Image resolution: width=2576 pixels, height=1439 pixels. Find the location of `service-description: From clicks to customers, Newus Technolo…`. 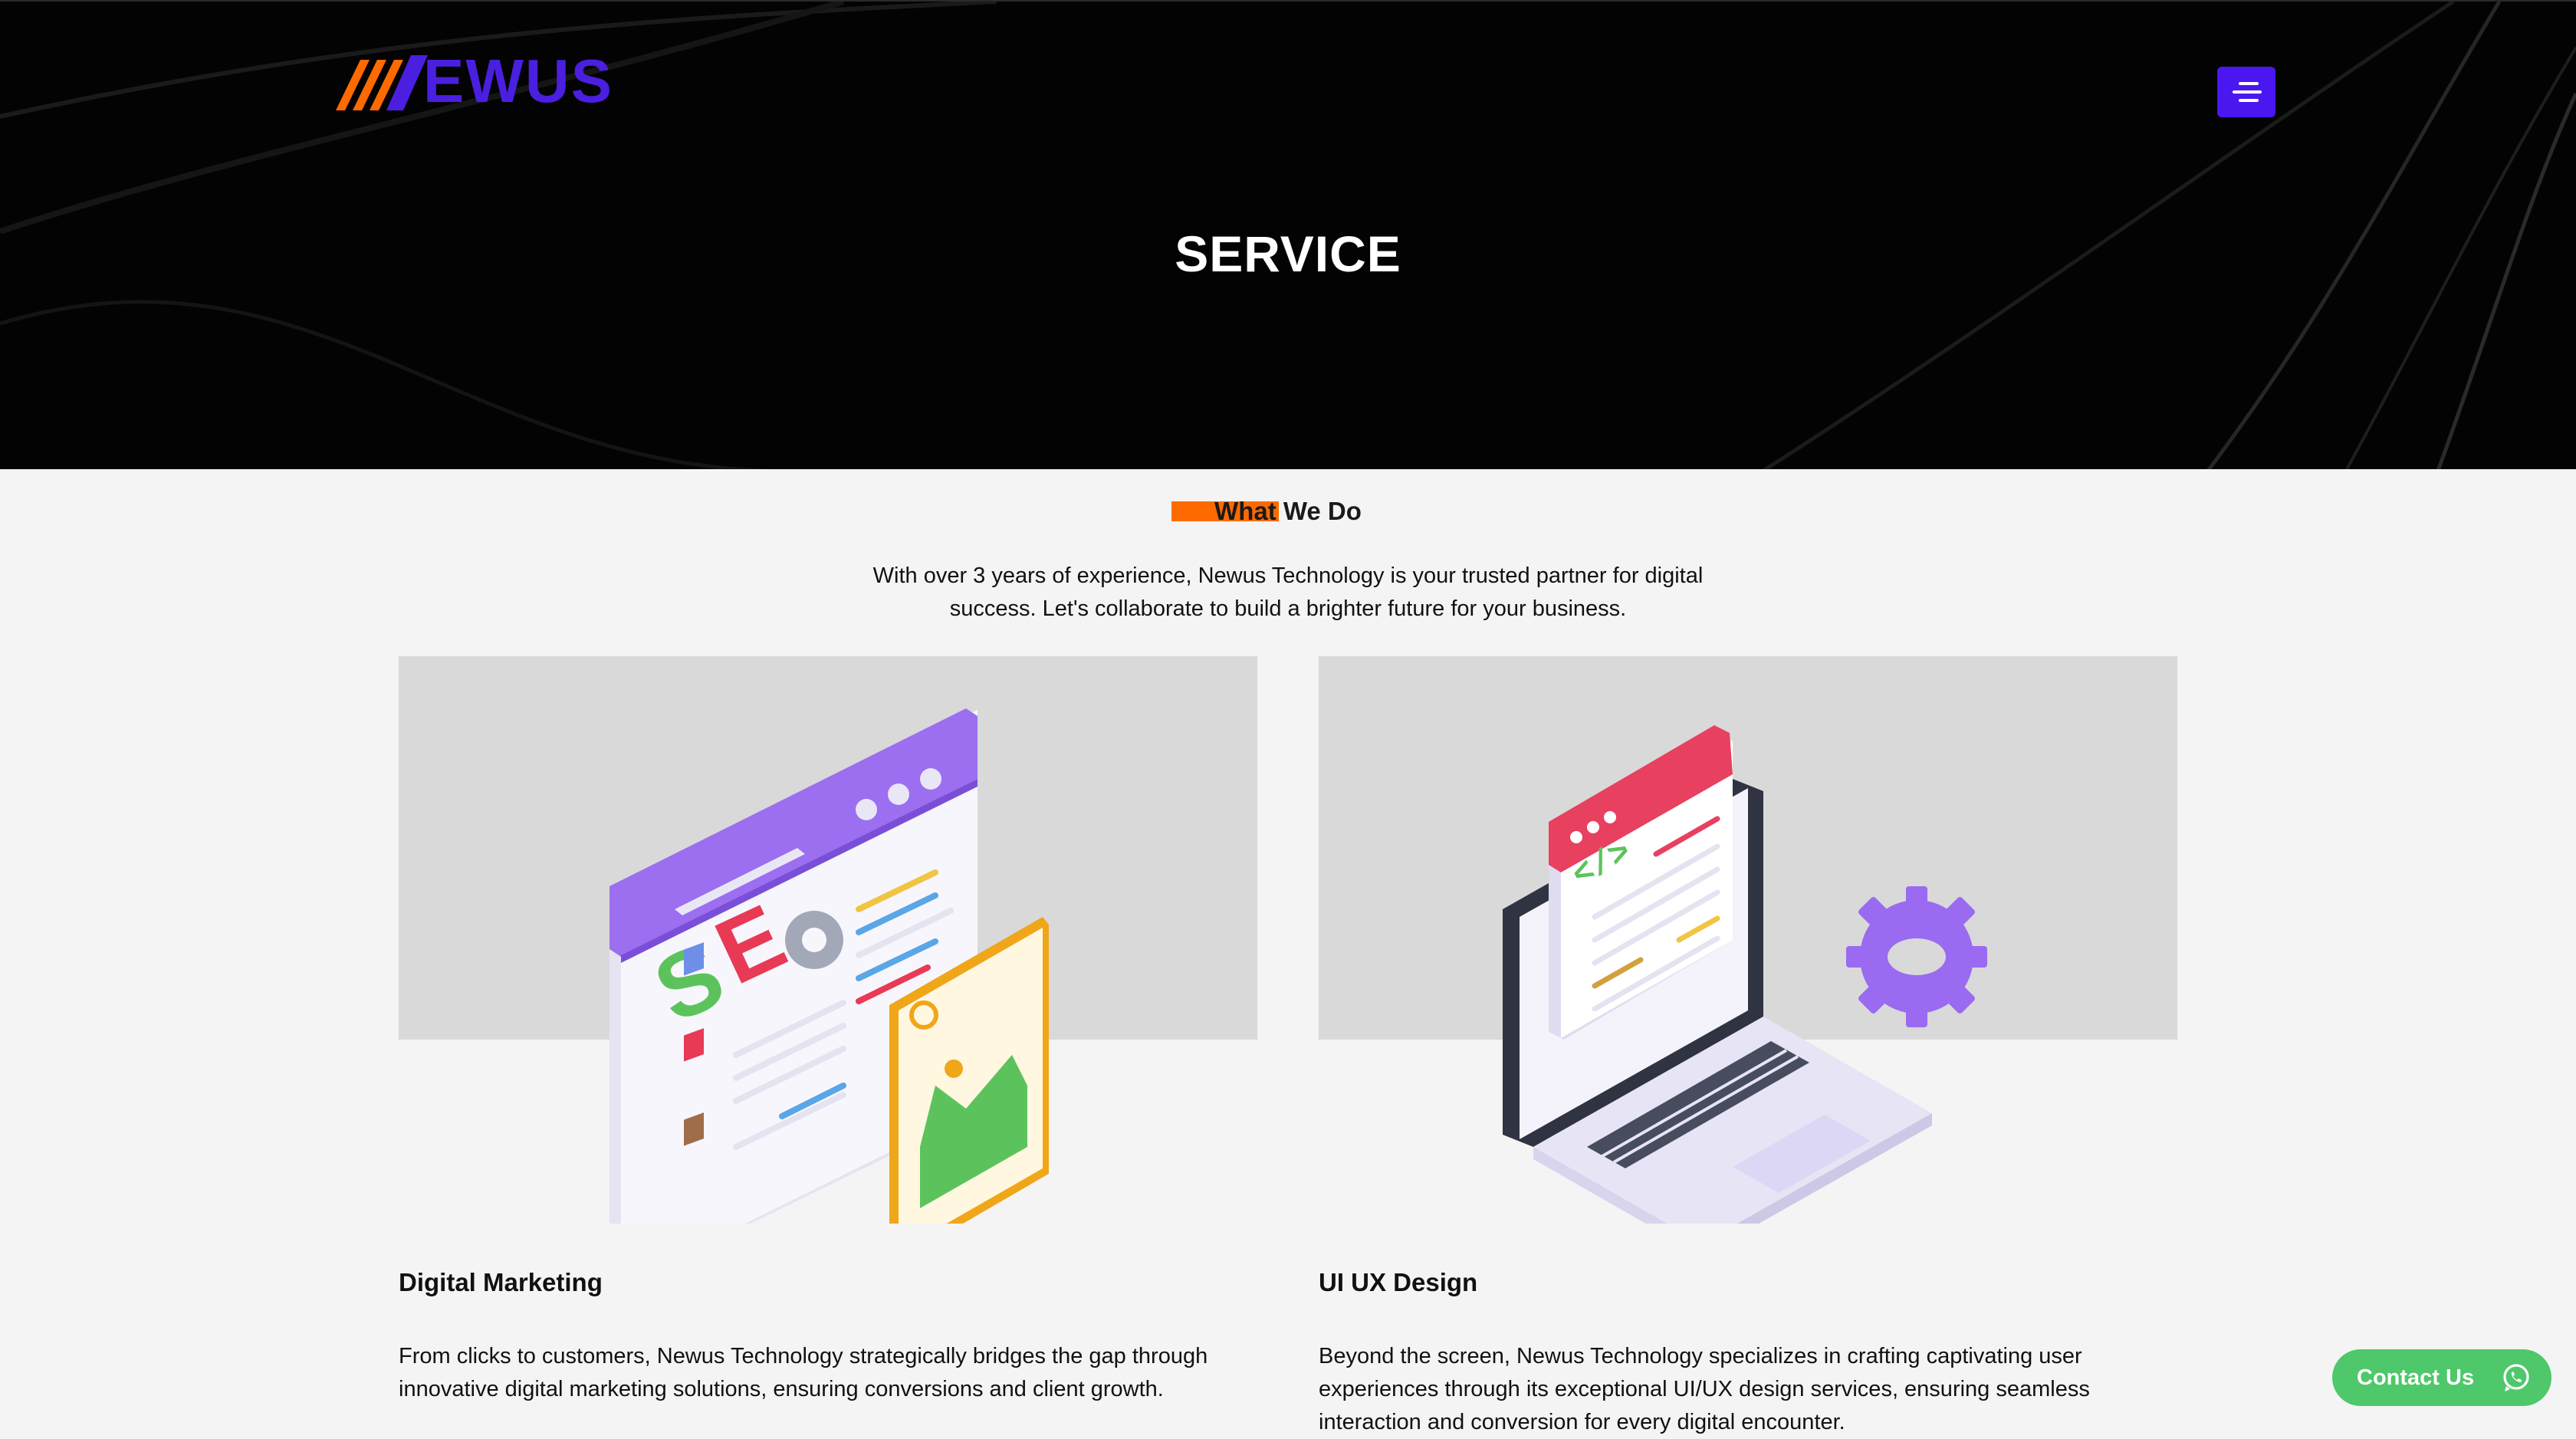

service-description: From clicks to customers, Newus Technolo… is located at coordinates (803, 1372).